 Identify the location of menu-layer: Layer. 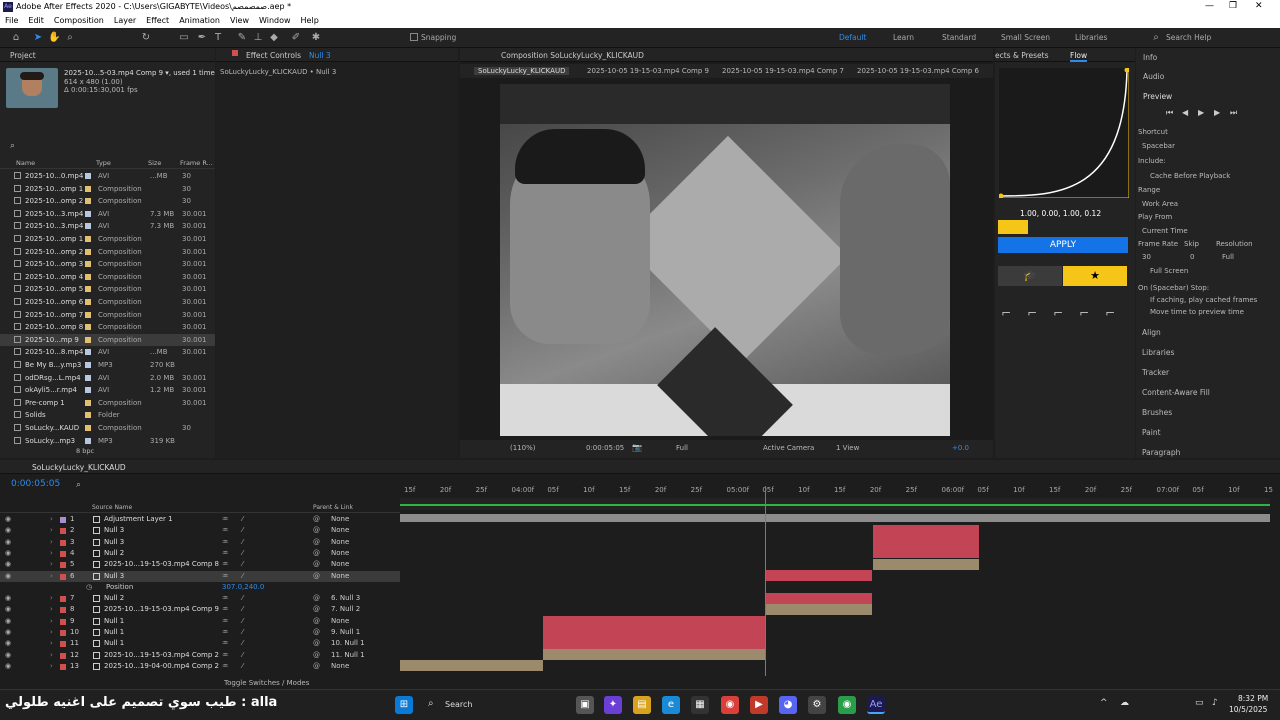
(125, 19).